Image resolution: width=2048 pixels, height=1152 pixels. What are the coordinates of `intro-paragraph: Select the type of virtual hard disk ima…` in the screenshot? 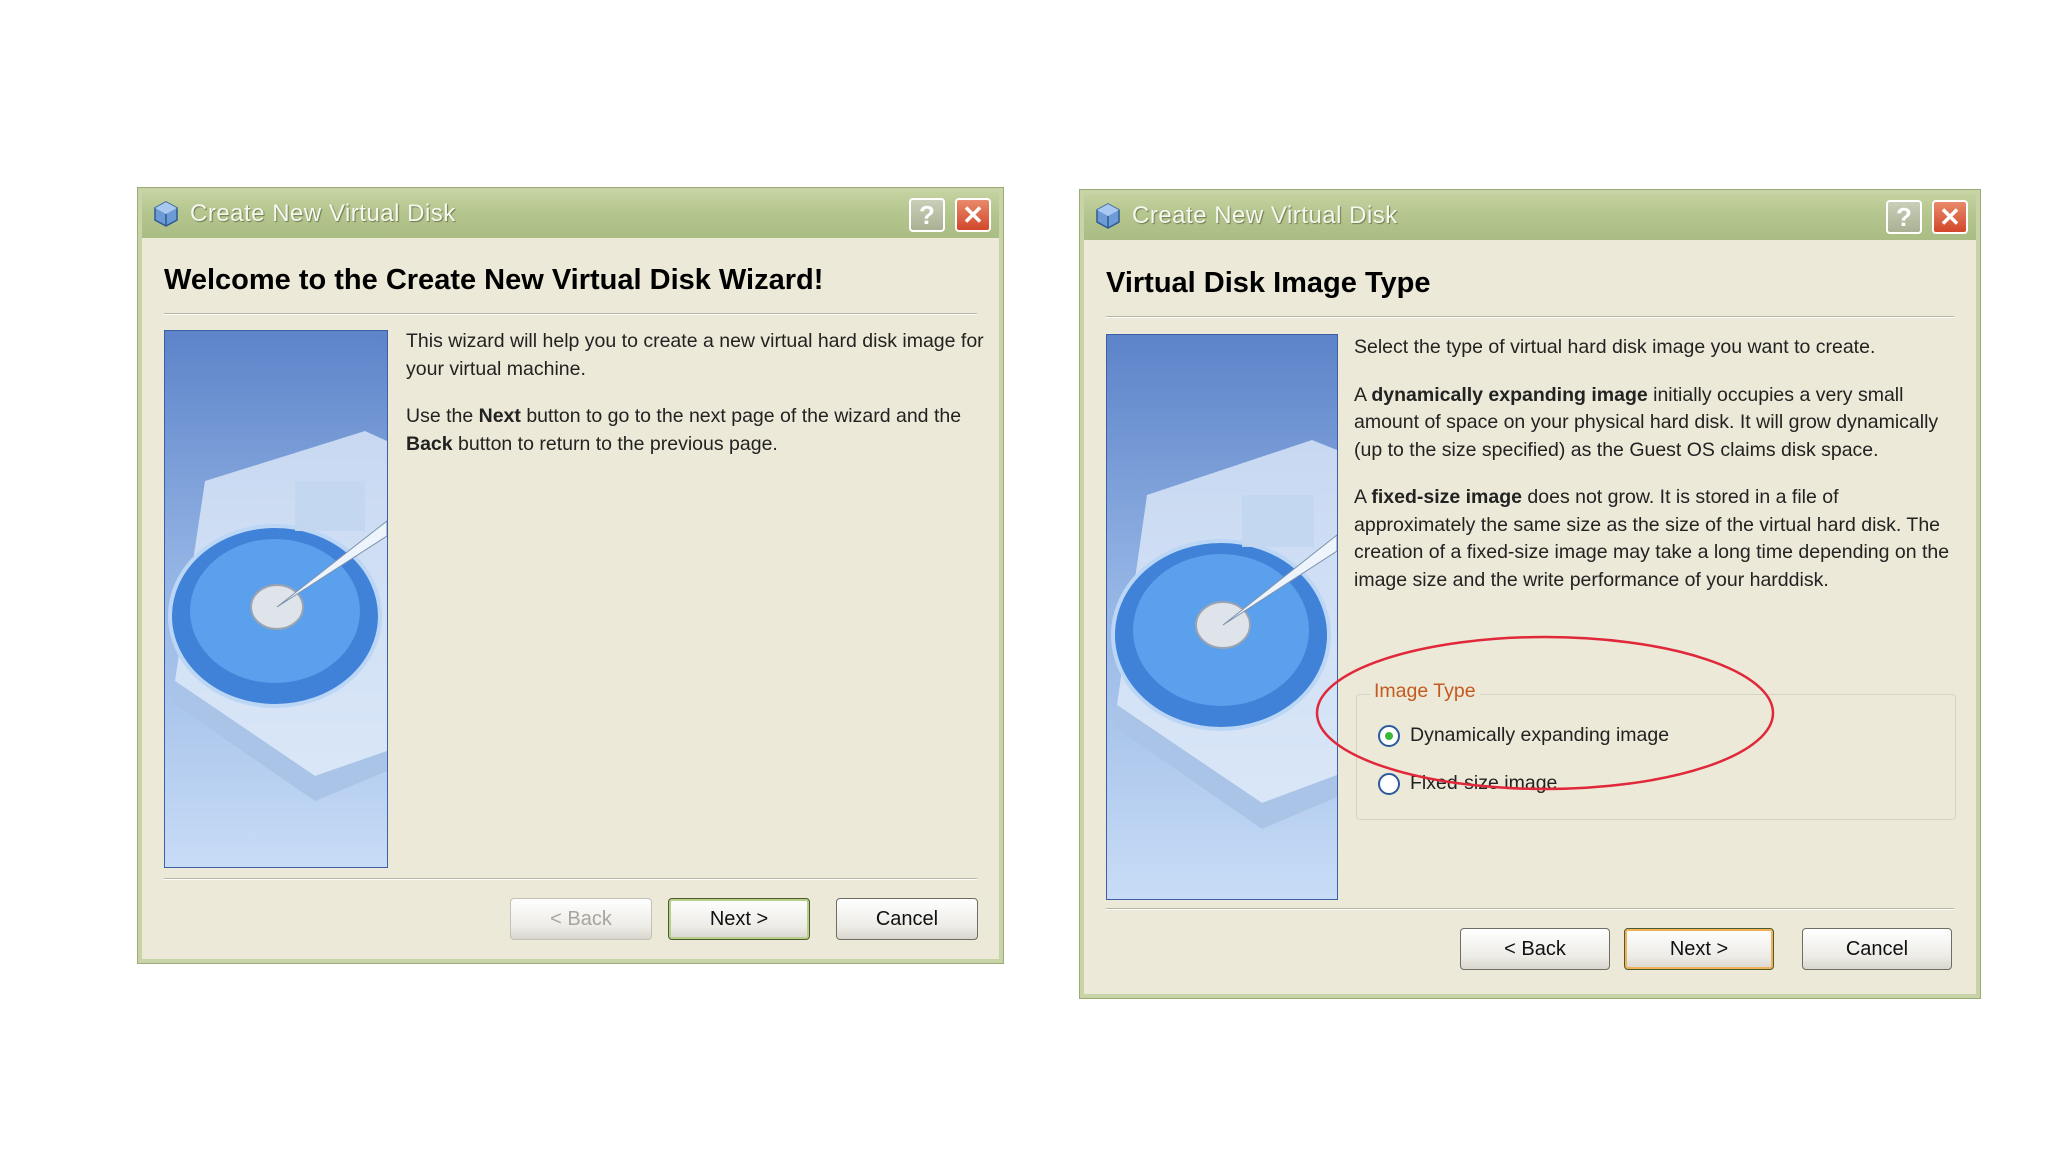 It's located at (1615, 347).